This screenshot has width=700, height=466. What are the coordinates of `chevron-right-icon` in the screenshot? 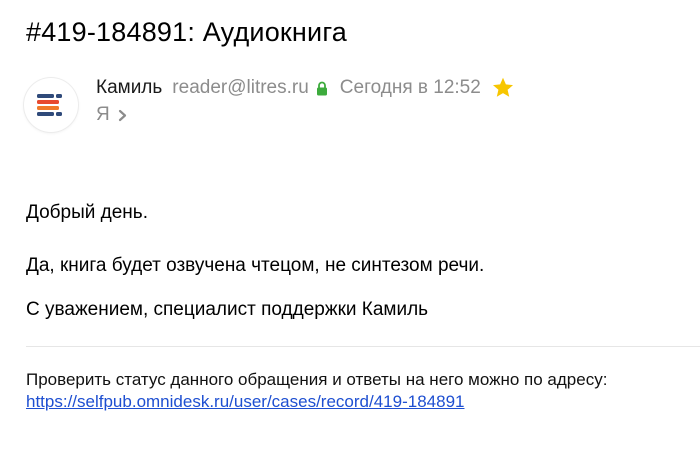 It's located at (122, 115).